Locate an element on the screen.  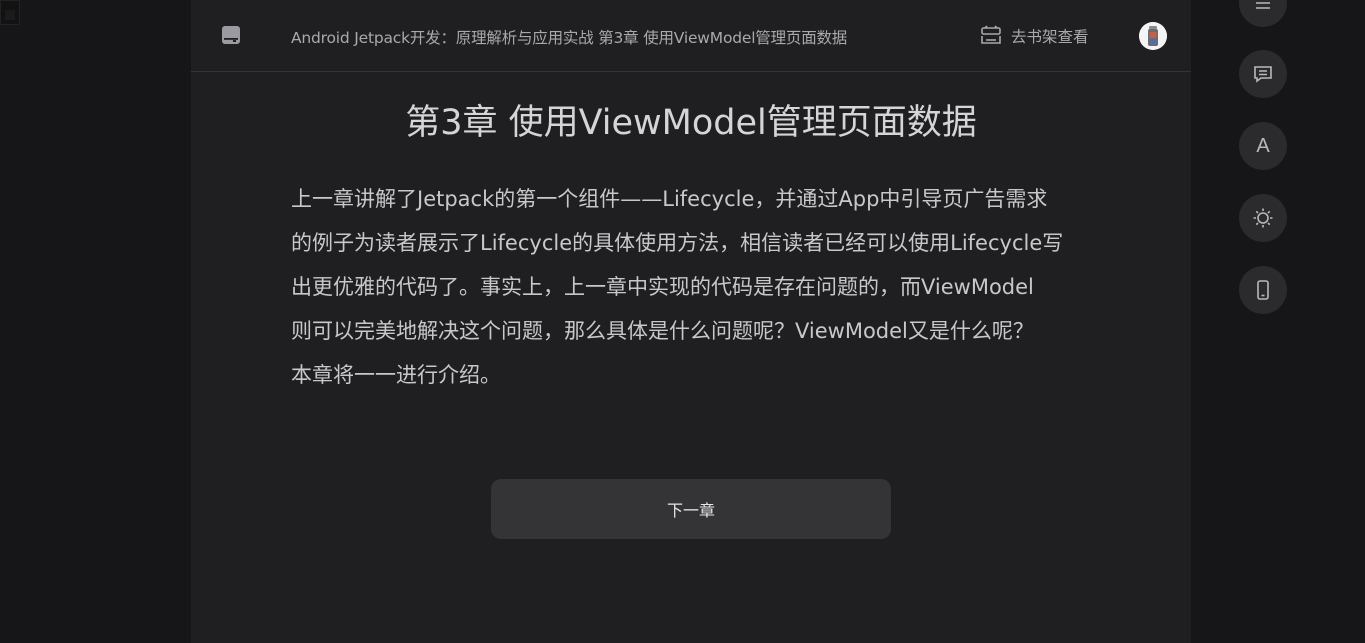
paragraph-line: 本章将一一进行介绍。 is located at coordinates (396, 375).